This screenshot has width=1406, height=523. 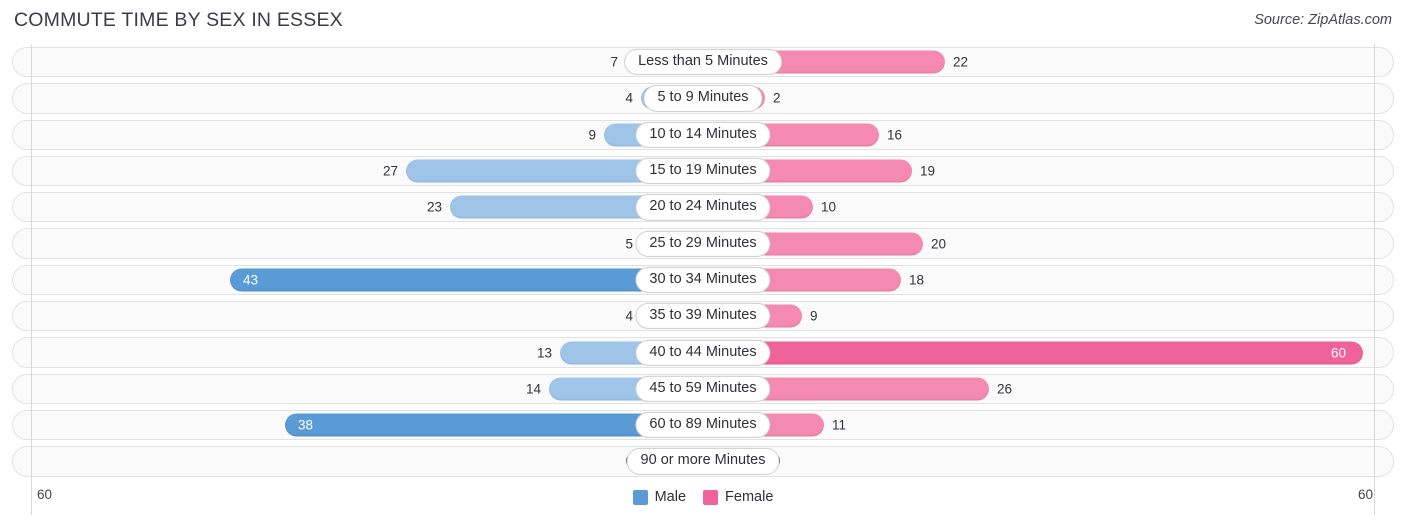 I want to click on legend-label: Female, so click(x=749, y=497).